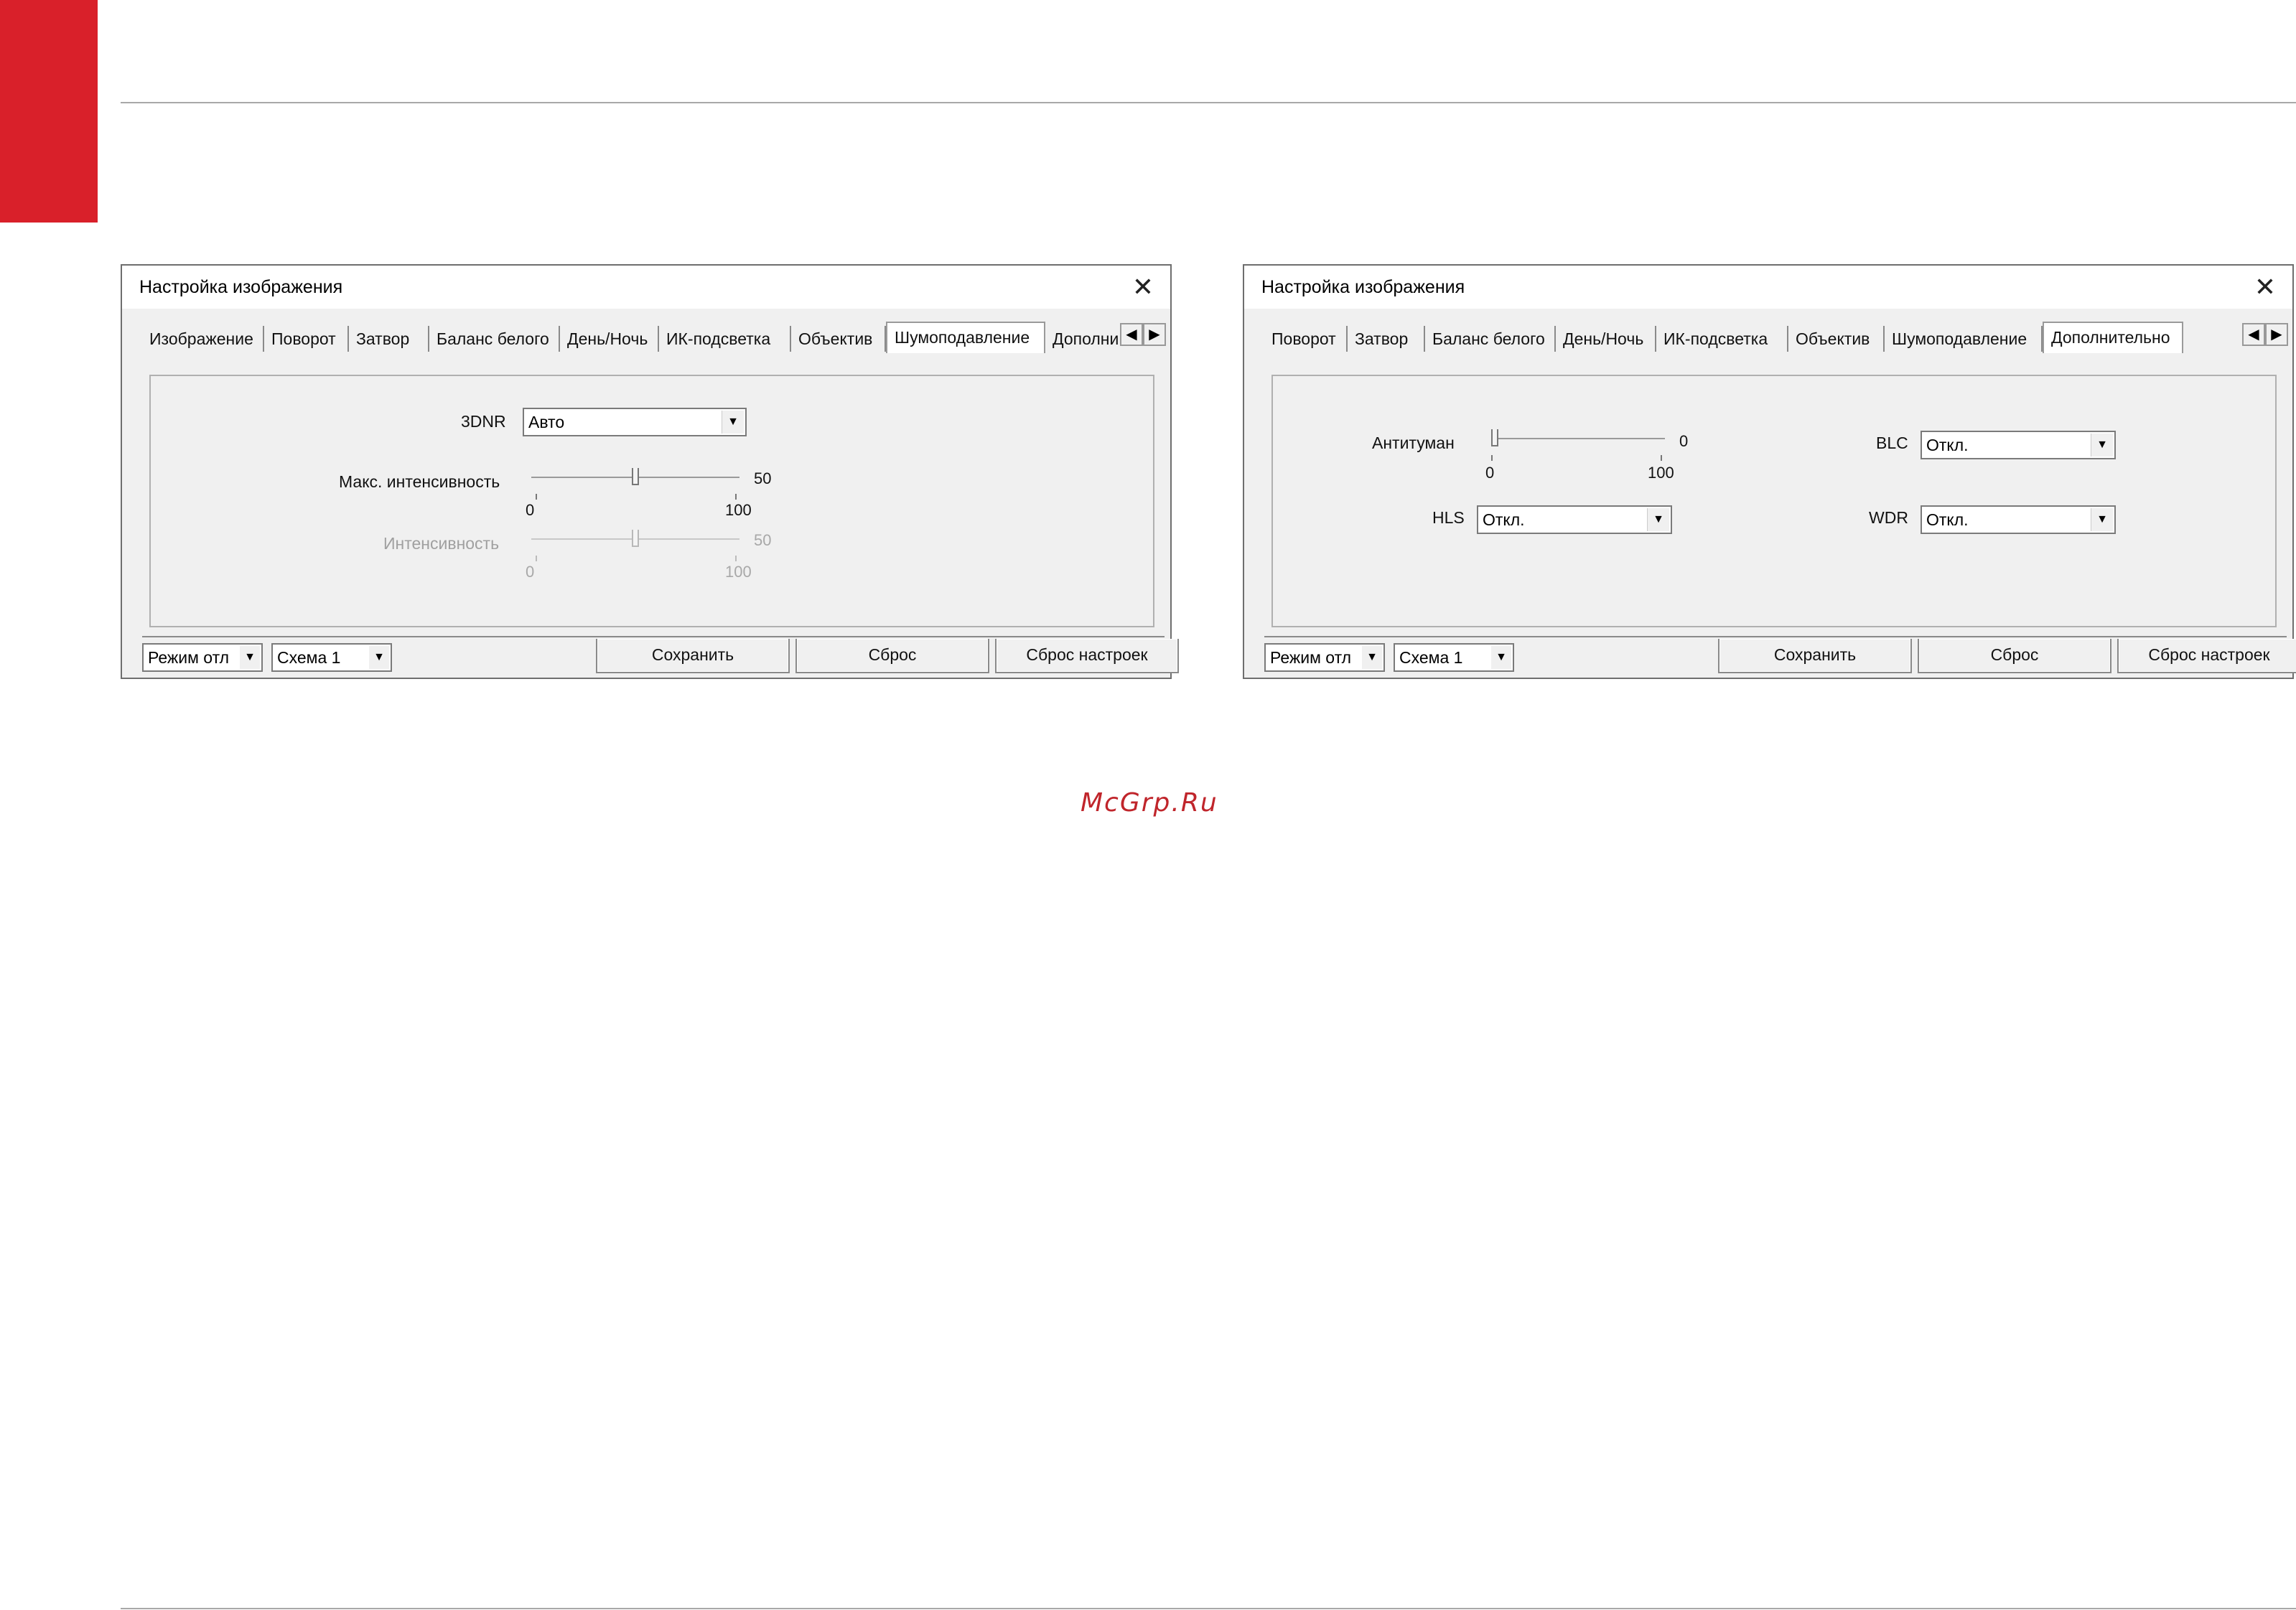  What do you see at coordinates (1947, 520) in the screenshot?
I see `wdr-value: Откл.` at bounding box center [1947, 520].